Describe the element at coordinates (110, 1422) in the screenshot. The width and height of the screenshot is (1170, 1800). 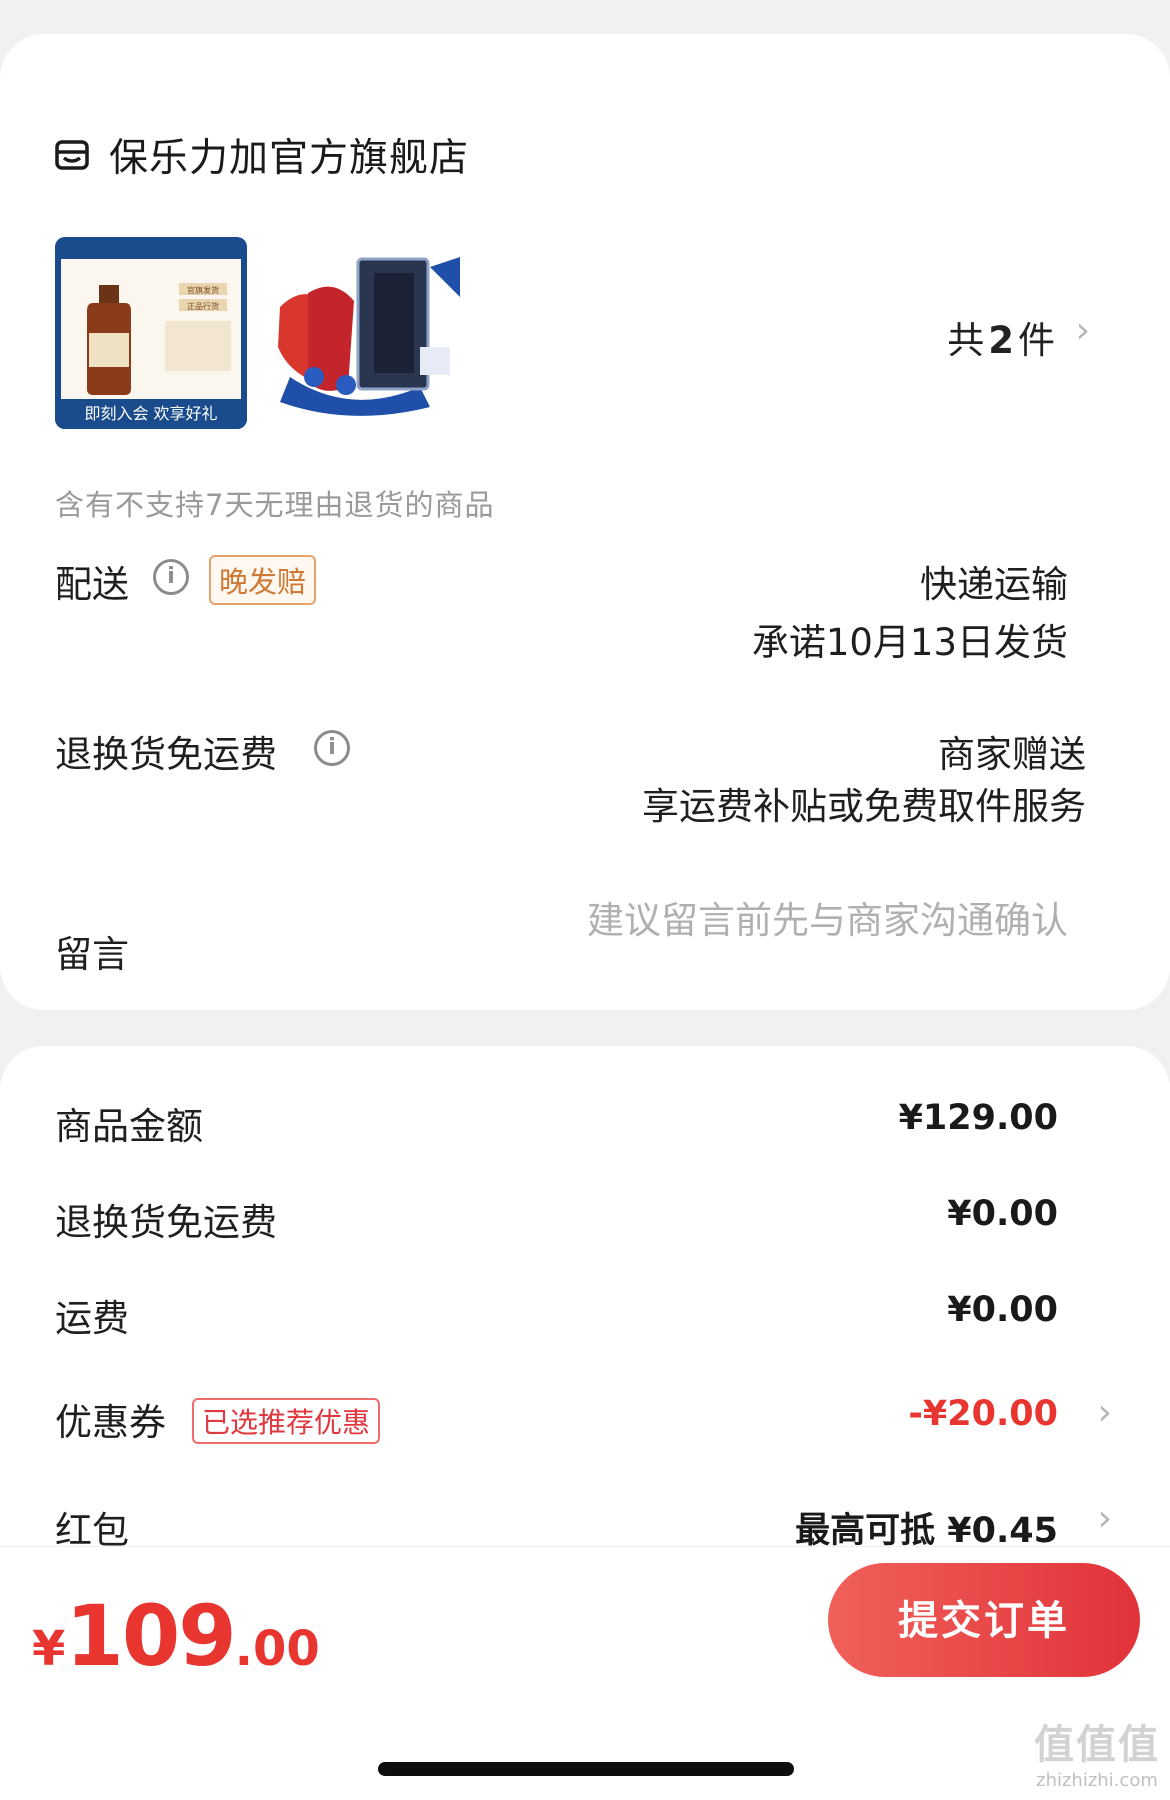
I see `coupon-label: 优惠券` at that location.